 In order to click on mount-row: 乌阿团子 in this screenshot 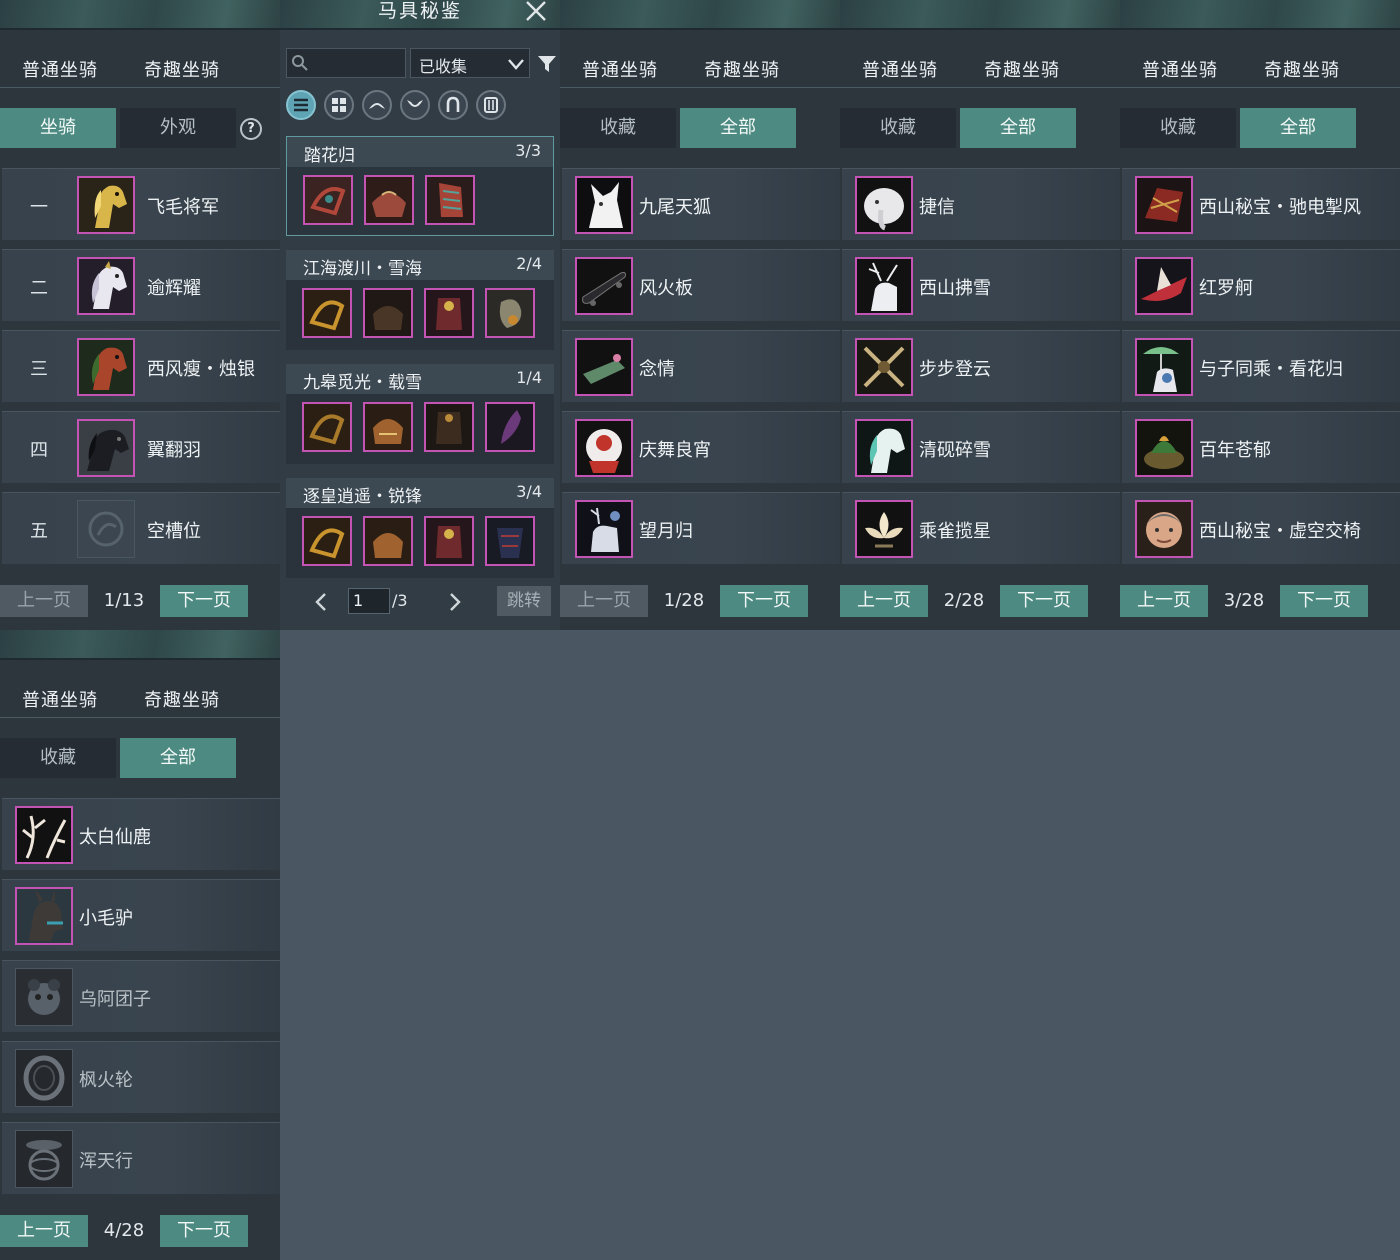, I will do `click(141, 996)`.